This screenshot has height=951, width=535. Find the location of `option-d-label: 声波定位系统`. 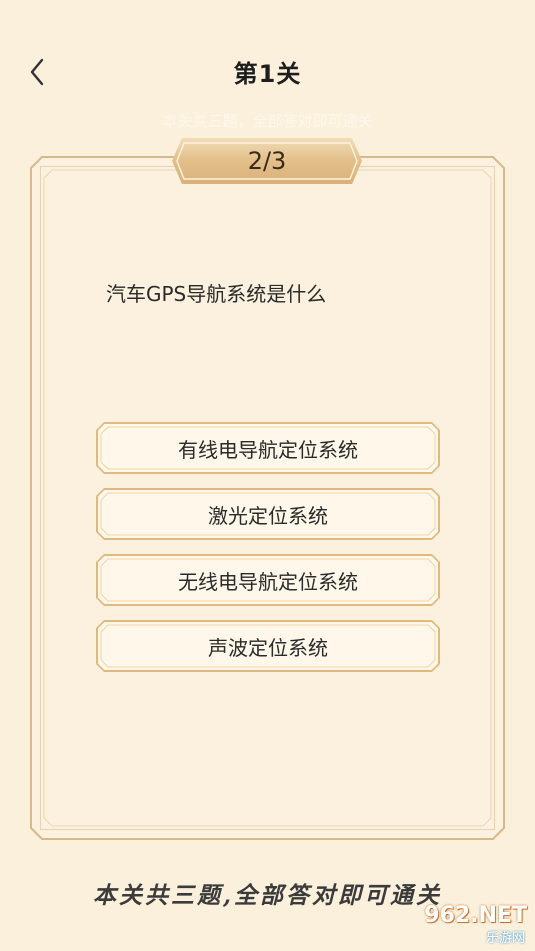

option-d-label: 声波定位系统 is located at coordinates (268, 647).